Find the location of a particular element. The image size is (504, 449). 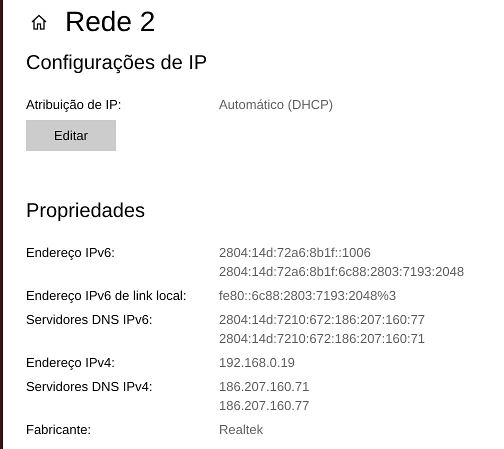

property-label: Fabricante: is located at coordinates (59, 430).